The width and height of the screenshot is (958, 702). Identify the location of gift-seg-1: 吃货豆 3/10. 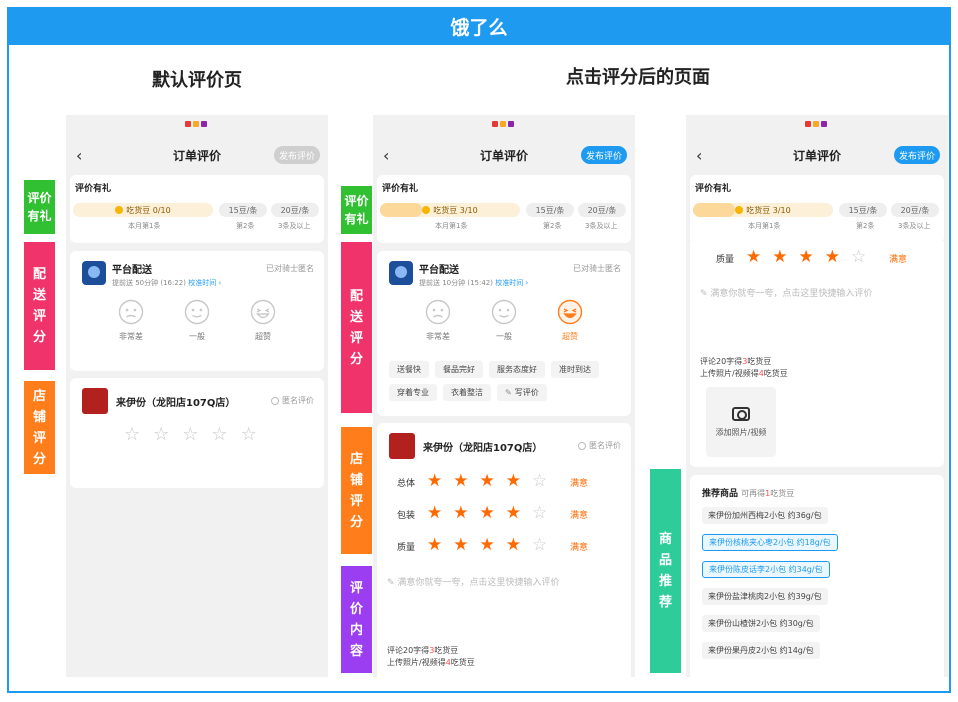
(763, 210).